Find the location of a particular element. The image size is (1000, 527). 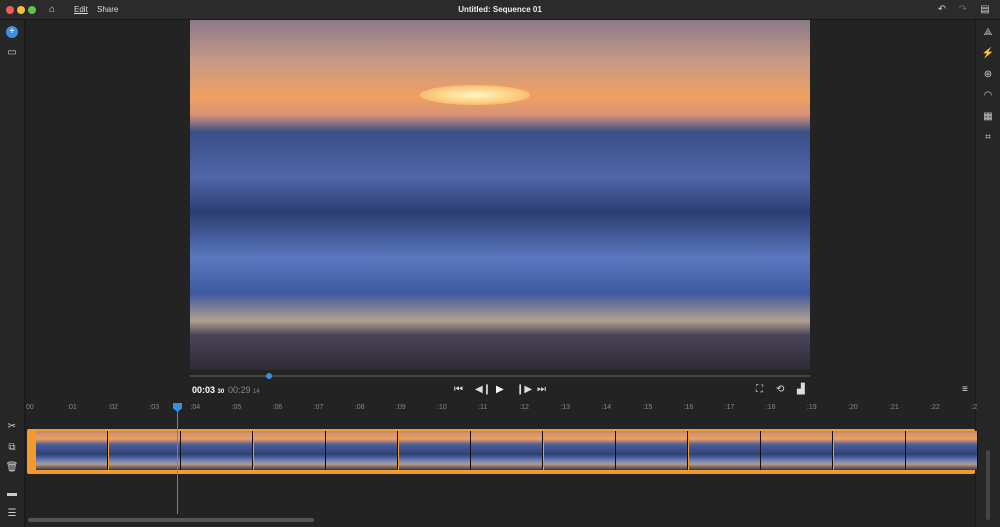

ruler-label: :12 is located at coordinates (524, 407).